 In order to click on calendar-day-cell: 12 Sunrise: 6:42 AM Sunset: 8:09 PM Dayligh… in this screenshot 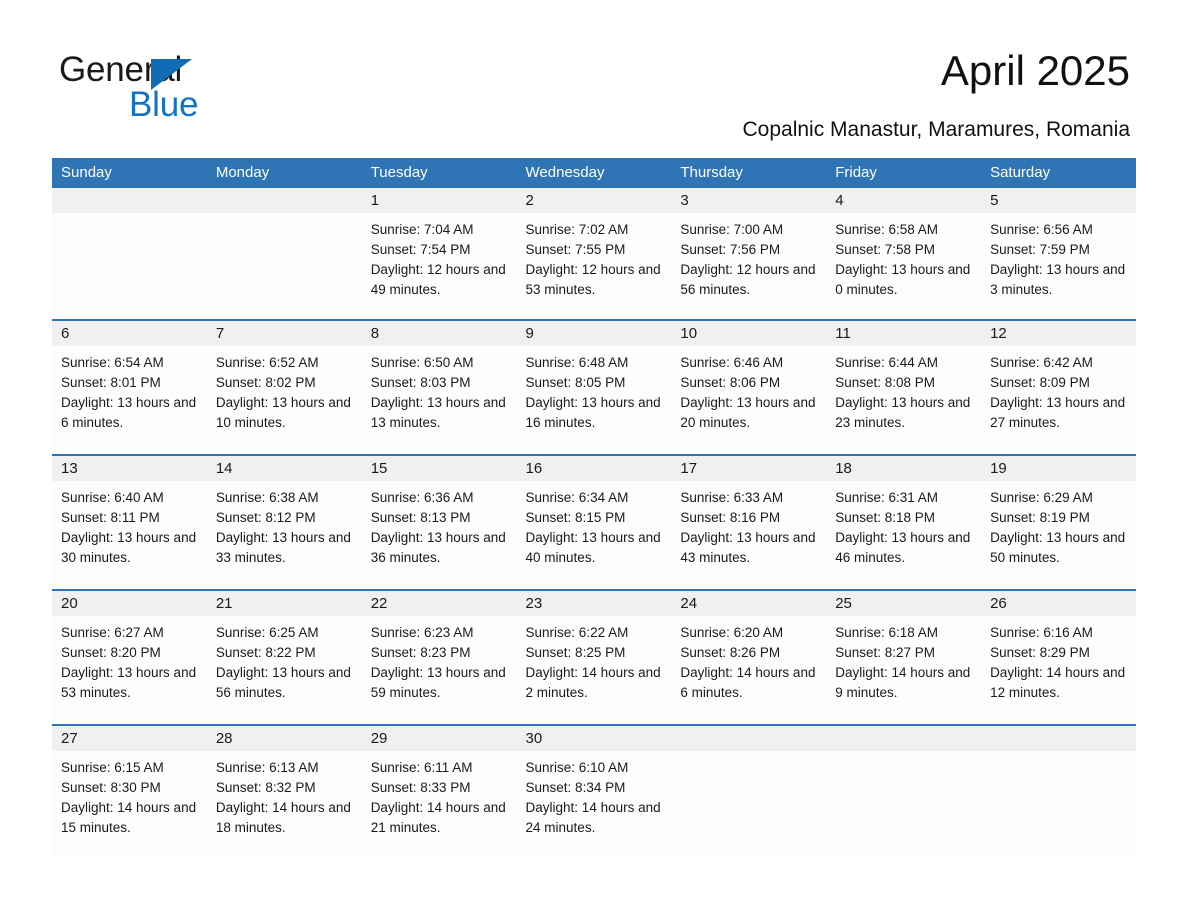, I will do `click(1058, 387)`.